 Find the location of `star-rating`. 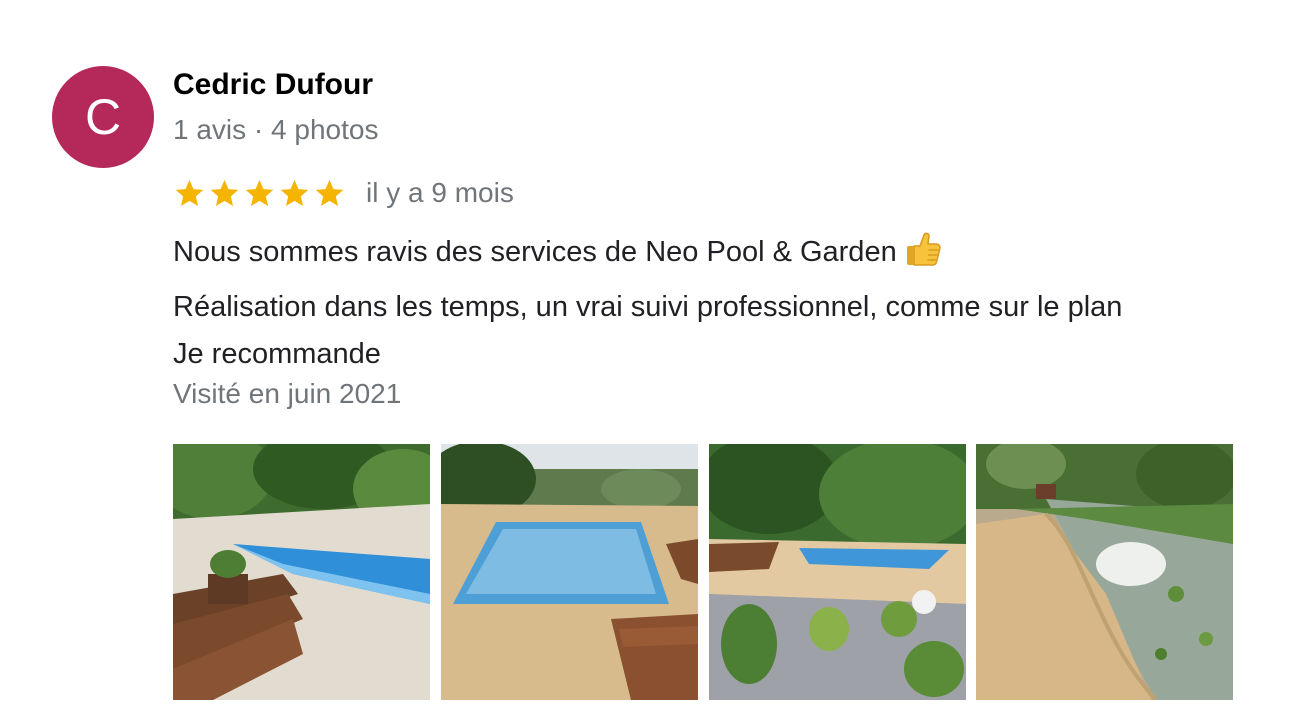

star-rating is located at coordinates (259, 193).